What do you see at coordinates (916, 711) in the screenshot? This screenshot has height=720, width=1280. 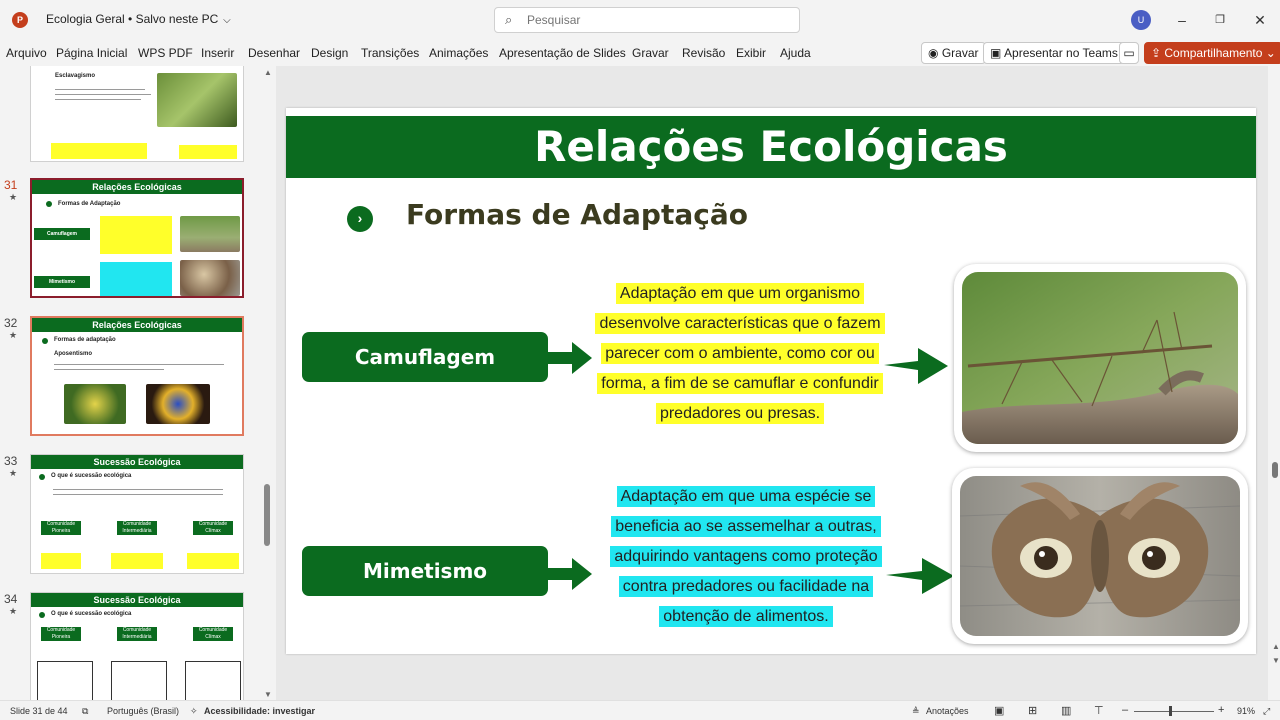 I see `notes-icon: ≜` at bounding box center [916, 711].